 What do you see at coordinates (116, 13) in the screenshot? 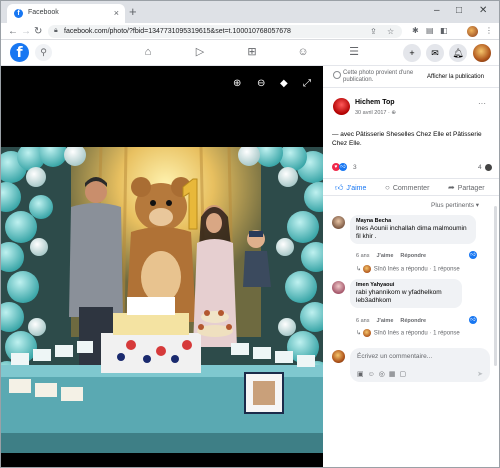
I see `tab-close-icon: ×` at bounding box center [116, 13].